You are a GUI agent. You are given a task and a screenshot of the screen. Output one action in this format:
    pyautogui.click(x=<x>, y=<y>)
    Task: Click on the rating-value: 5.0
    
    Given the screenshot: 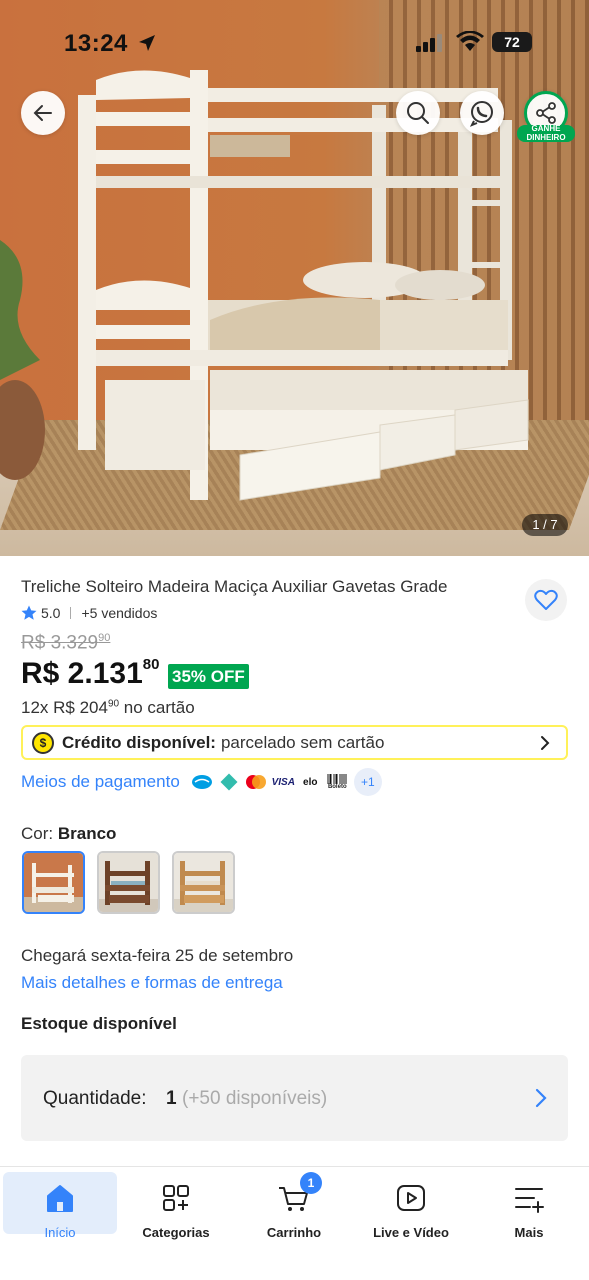 What is the action you would take?
    pyautogui.click(x=51, y=613)
    